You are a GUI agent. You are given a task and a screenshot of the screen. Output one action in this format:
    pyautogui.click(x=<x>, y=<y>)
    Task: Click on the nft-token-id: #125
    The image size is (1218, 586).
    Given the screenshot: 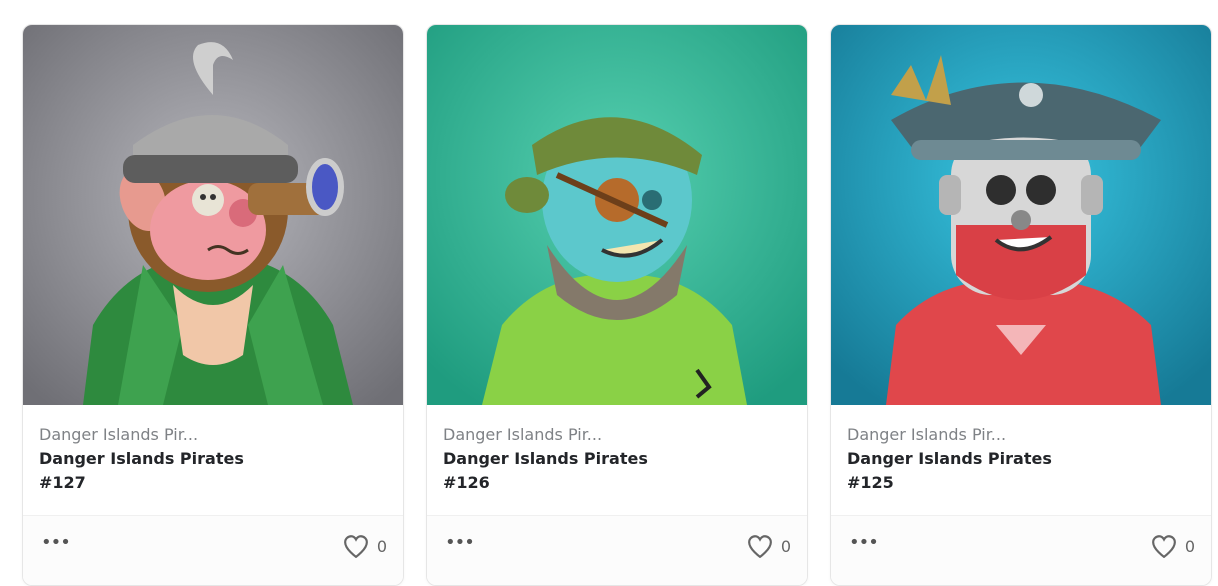 What is the action you would take?
    pyautogui.click(x=870, y=482)
    